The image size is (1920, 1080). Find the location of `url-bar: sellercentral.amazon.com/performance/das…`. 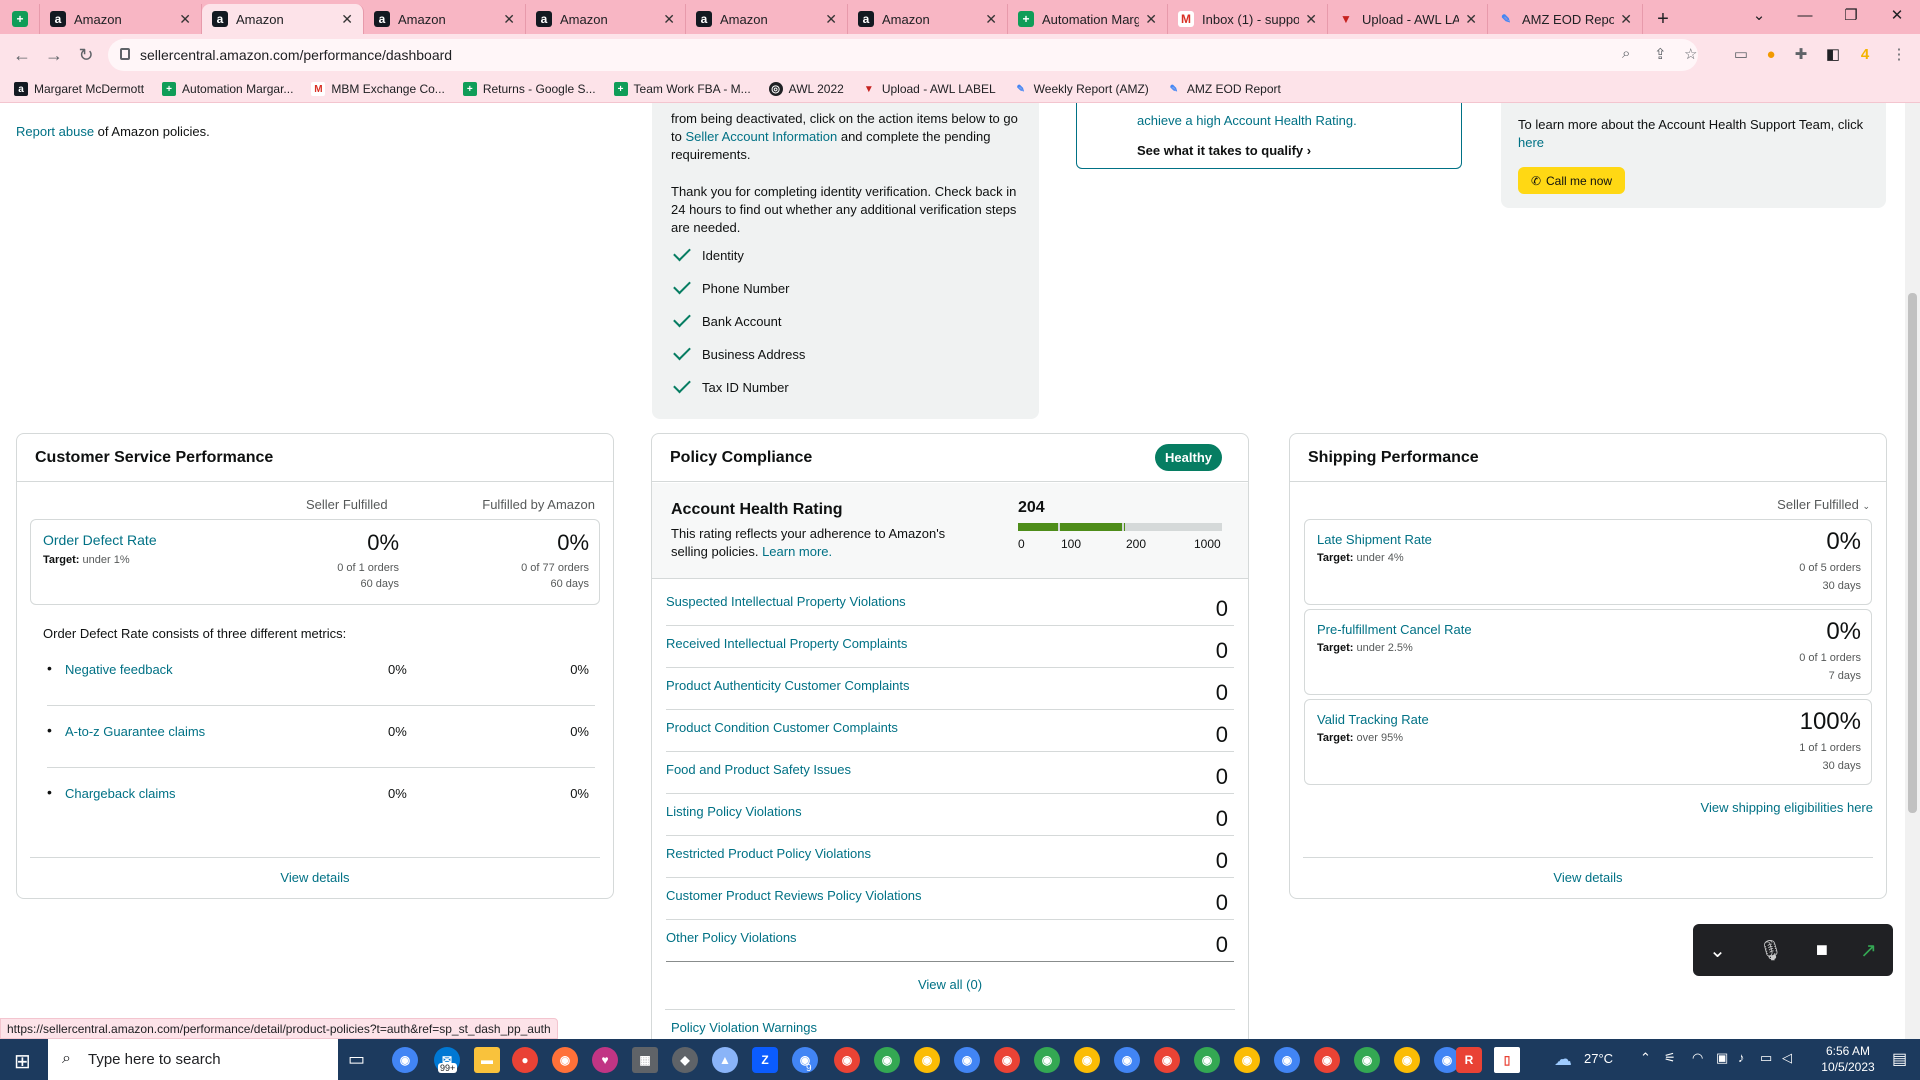

url-bar: sellercentral.amazon.com/performance/das… is located at coordinates (903, 55).